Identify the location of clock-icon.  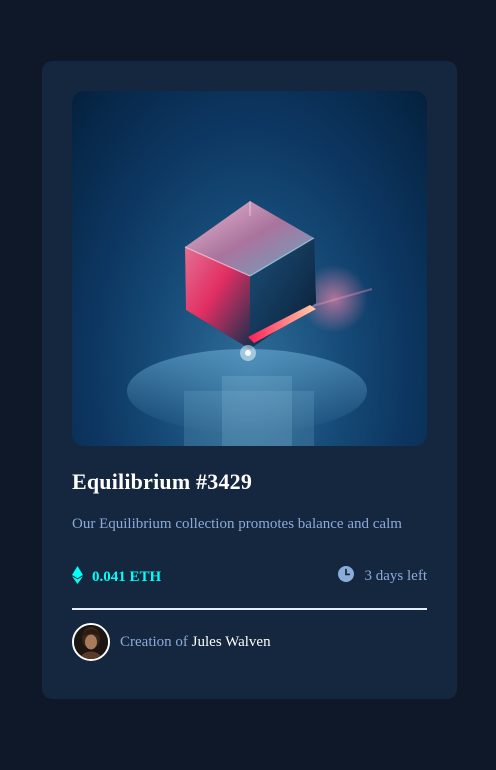
(345, 576).